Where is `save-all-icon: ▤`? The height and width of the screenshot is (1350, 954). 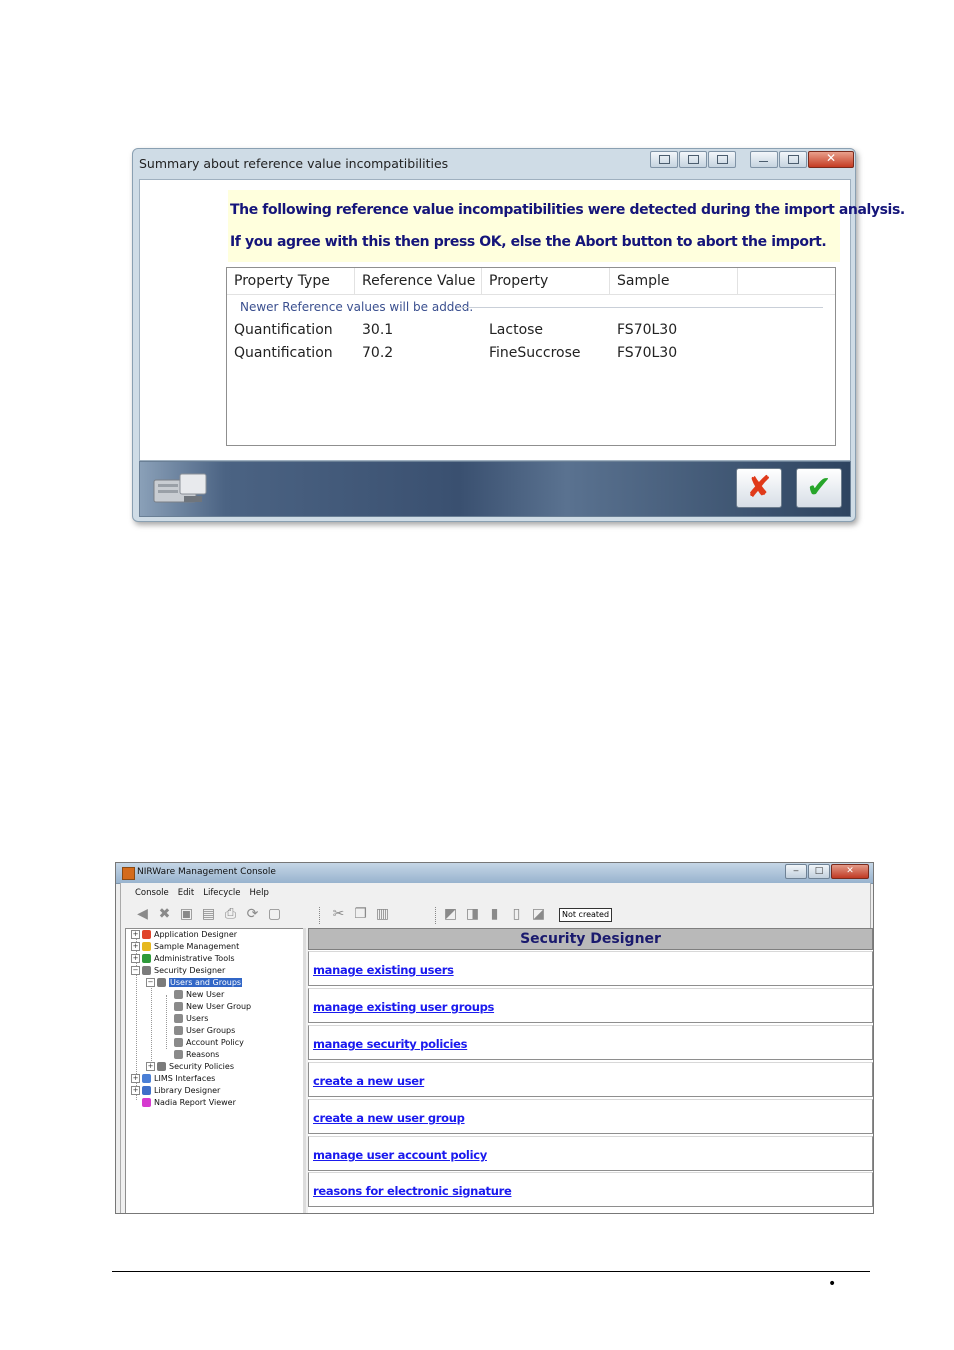 save-all-icon: ▤ is located at coordinates (208, 914).